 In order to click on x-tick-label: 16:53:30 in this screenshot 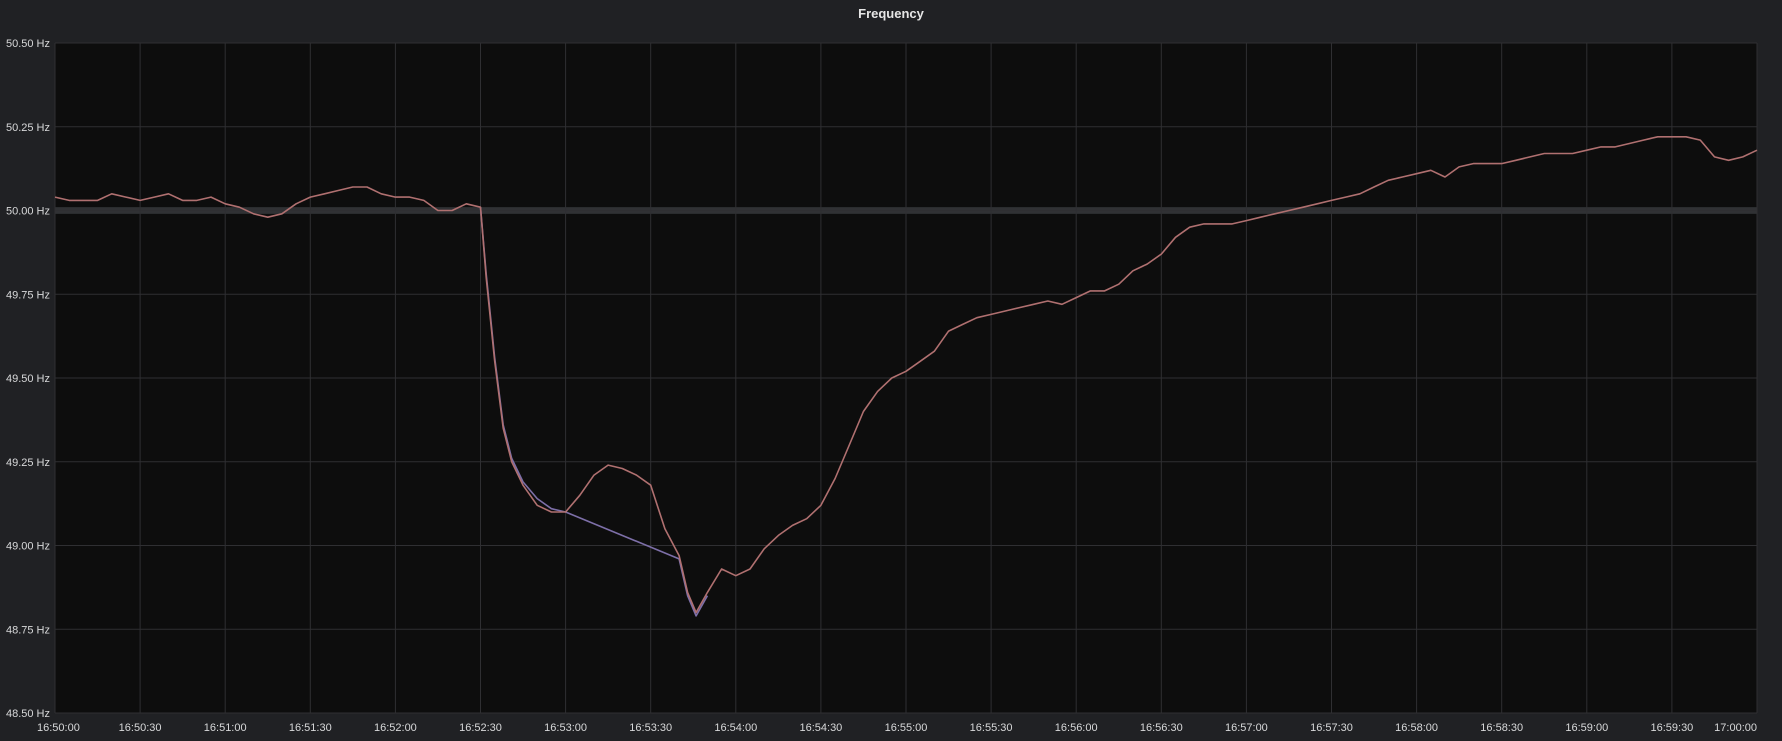, I will do `click(650, 728)`.